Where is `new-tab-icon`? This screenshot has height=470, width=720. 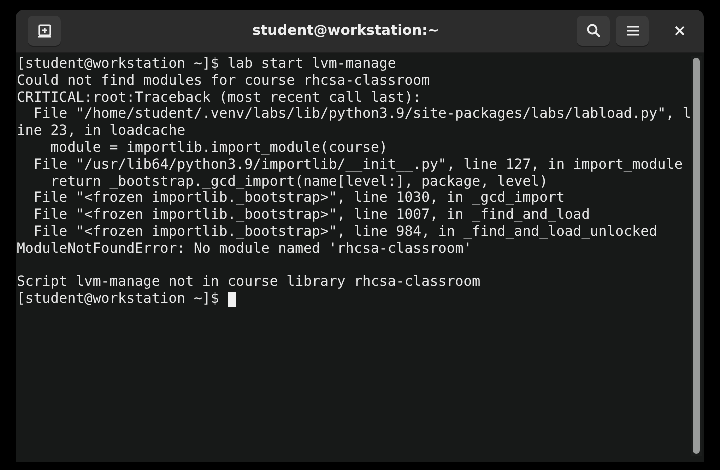 new-tab-icon is located at coordinates (45, 31).